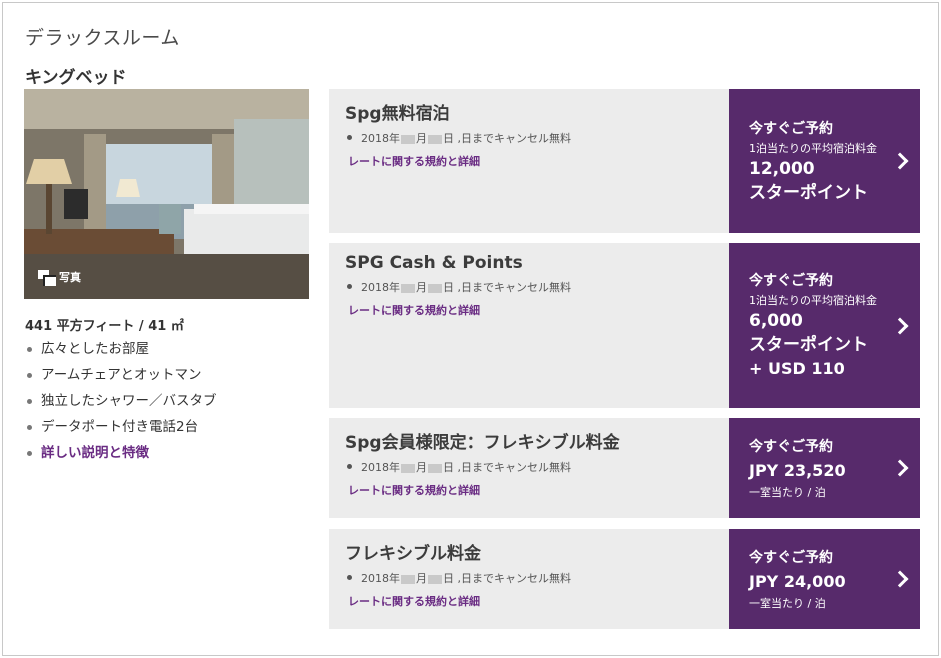 This screenshot has height=658, width=941. I want to click on room-size: 441 平方フィート / 41 ㎡, so click(104, 326).